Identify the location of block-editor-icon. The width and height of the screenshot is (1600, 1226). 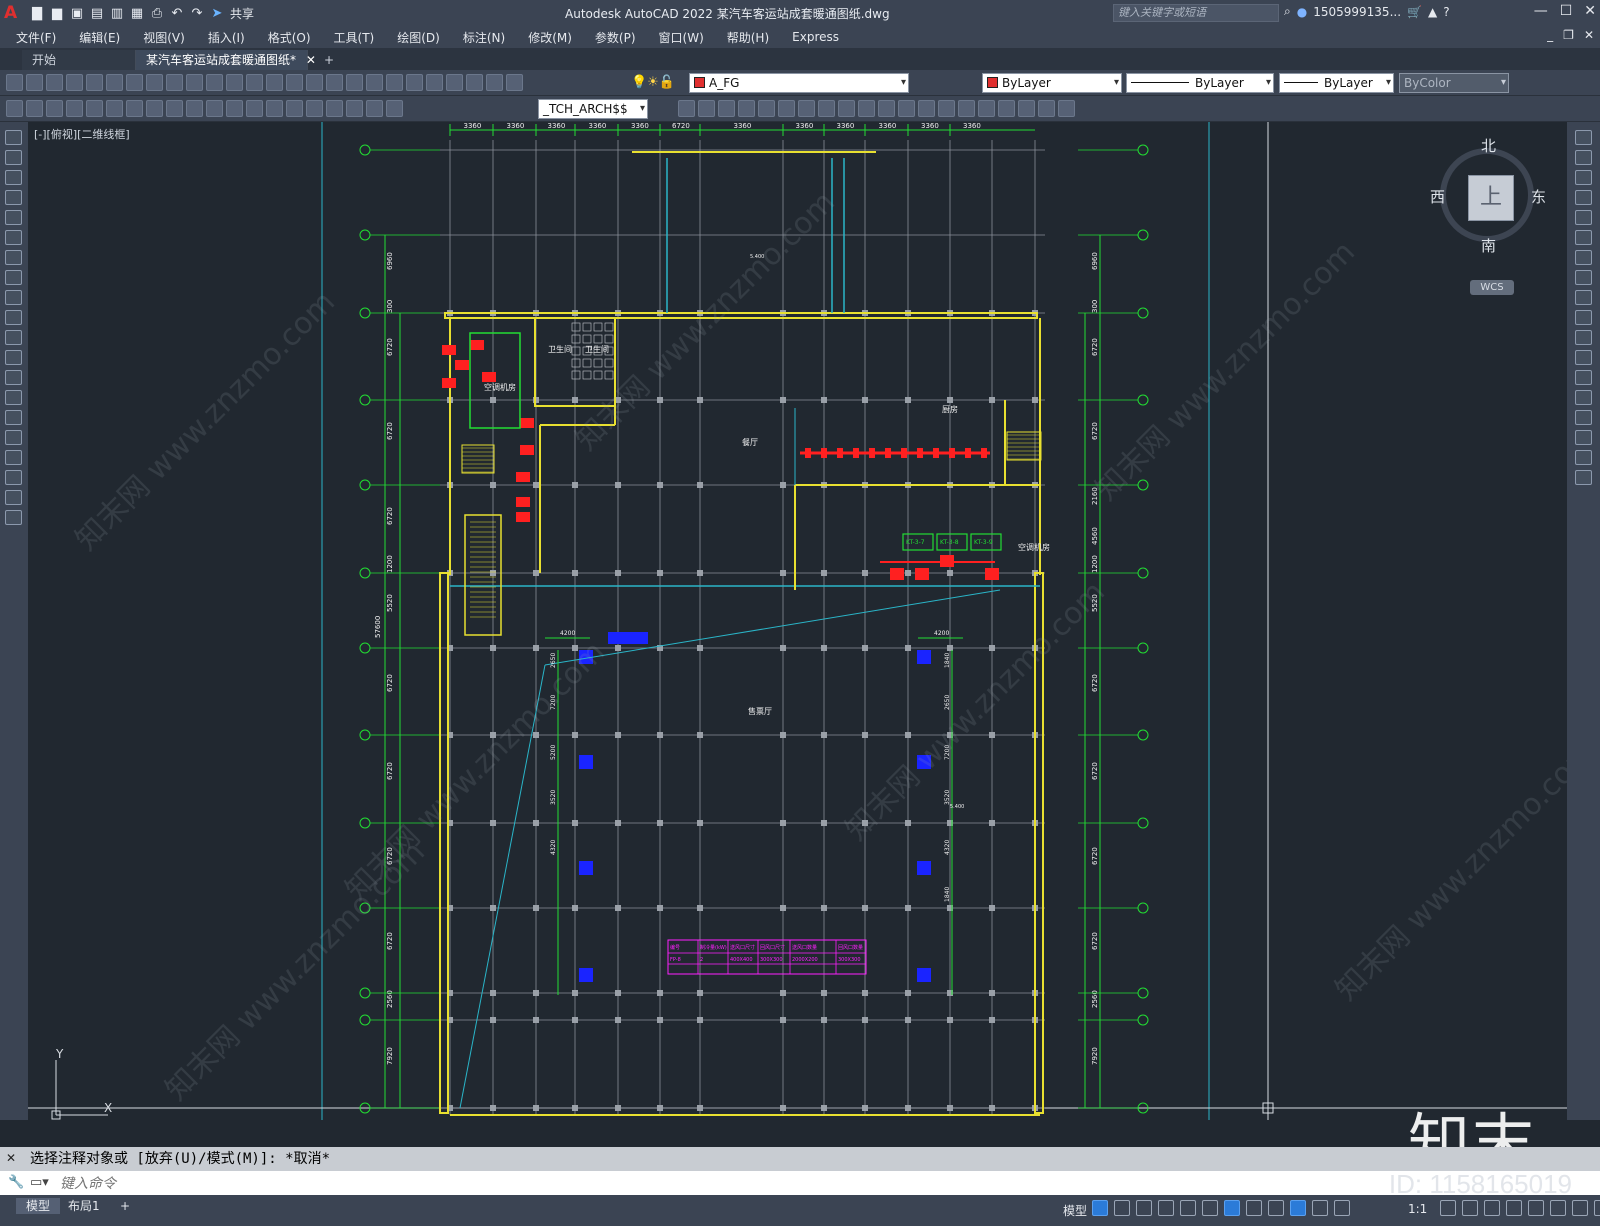
(234, 82).